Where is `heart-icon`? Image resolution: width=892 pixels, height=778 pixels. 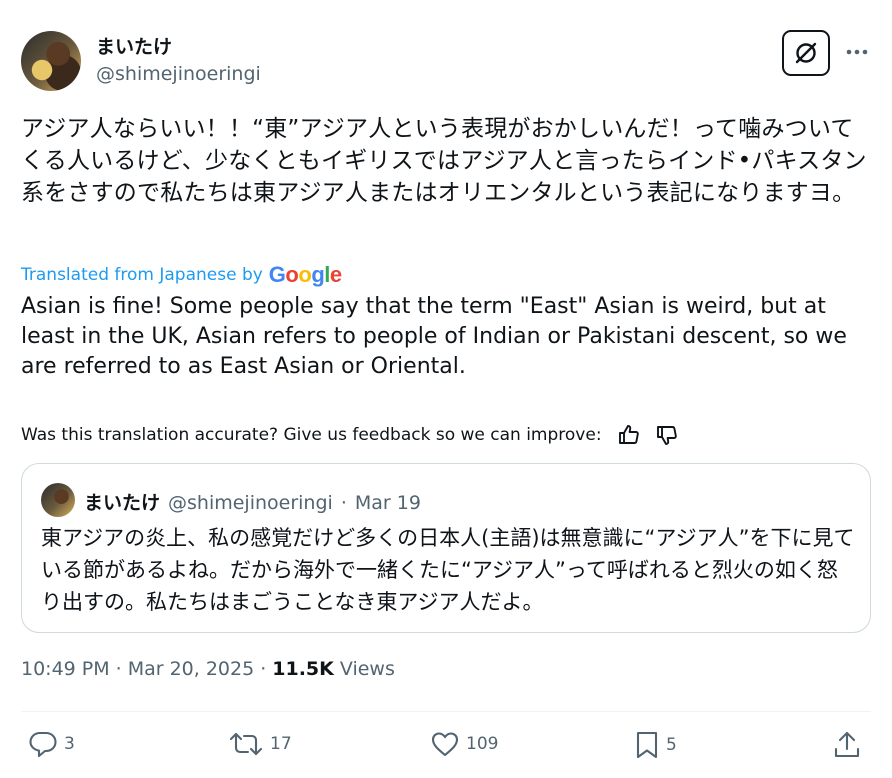 heart-icon is located at coordinates (445, 744).